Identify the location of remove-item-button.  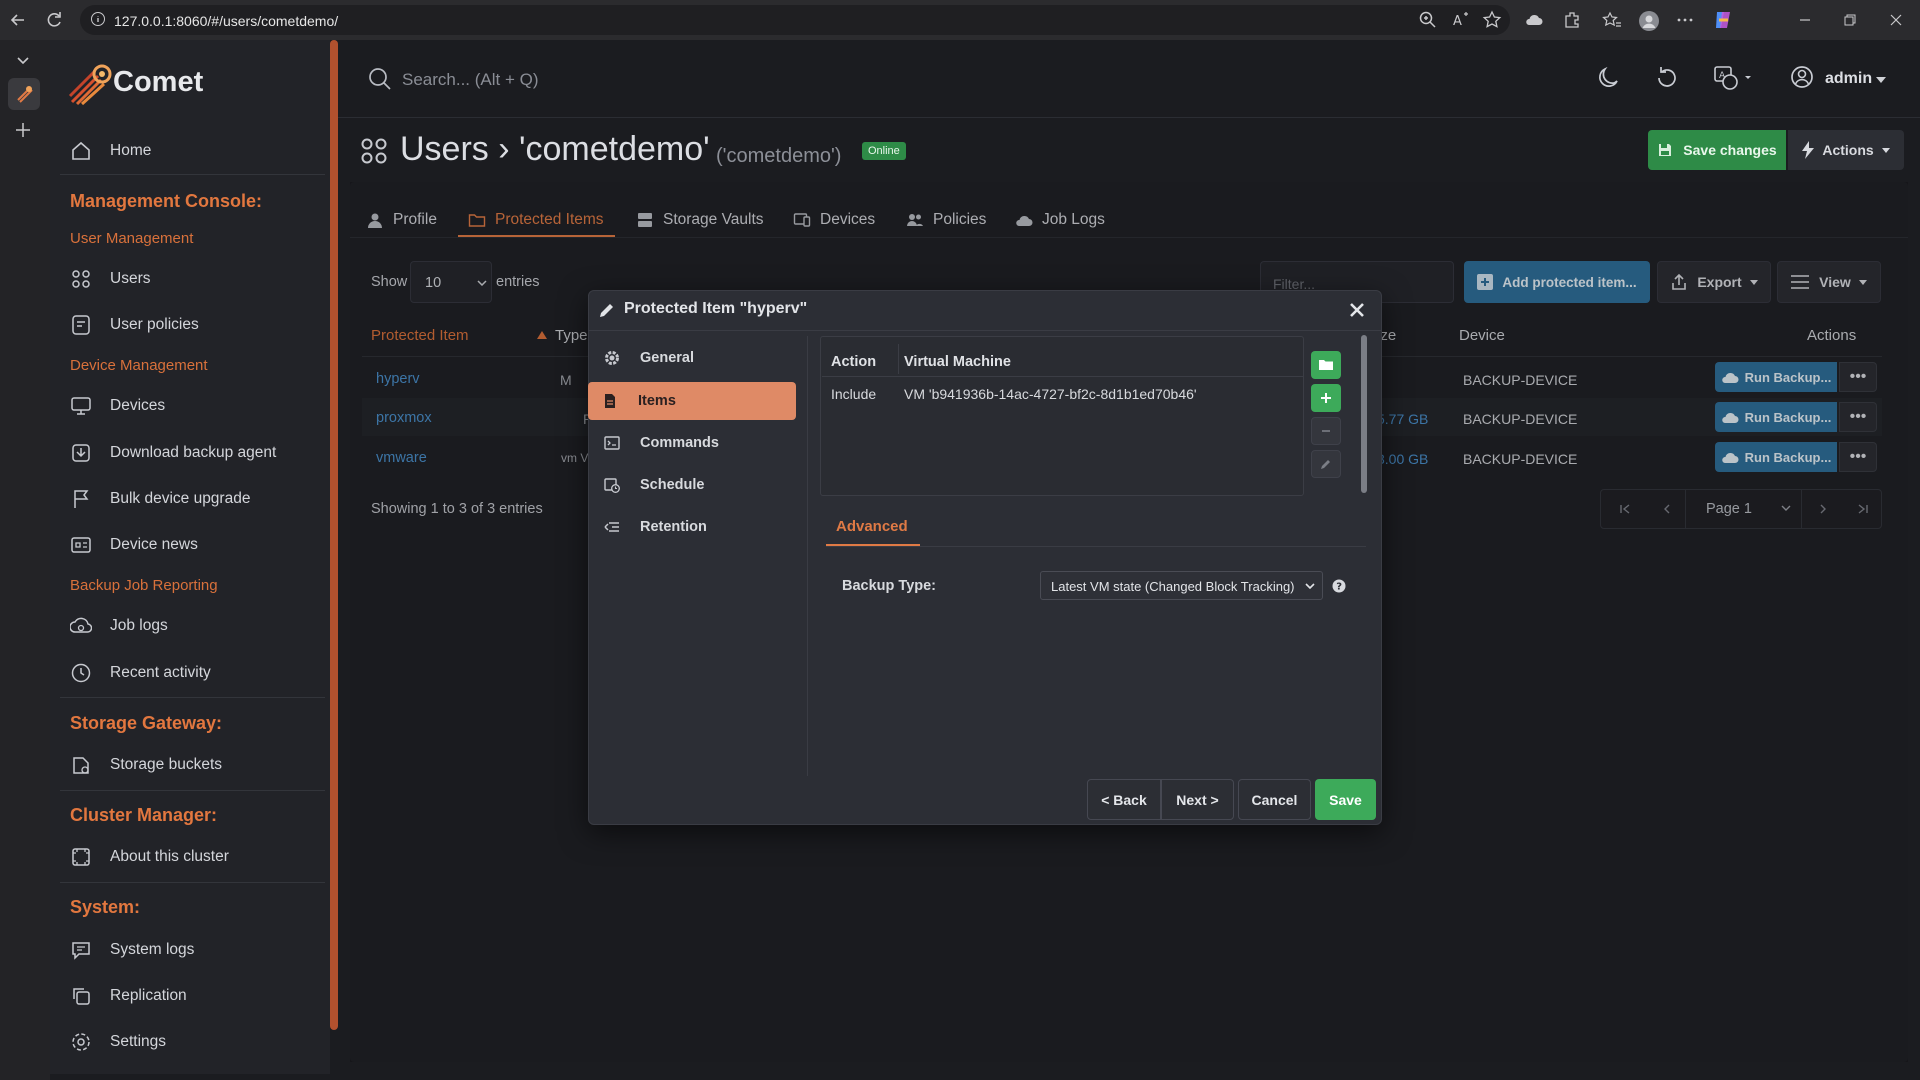
(1326, 431).